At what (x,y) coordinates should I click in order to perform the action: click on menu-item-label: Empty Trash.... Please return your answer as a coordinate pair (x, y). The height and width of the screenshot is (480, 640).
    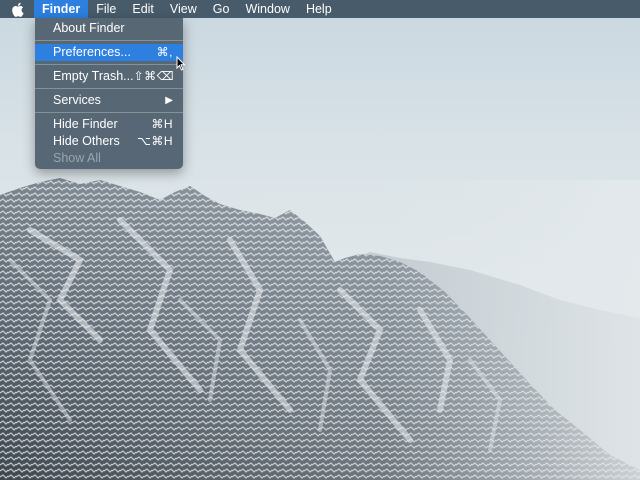
    Looking at the image, I should click on (93, 76).